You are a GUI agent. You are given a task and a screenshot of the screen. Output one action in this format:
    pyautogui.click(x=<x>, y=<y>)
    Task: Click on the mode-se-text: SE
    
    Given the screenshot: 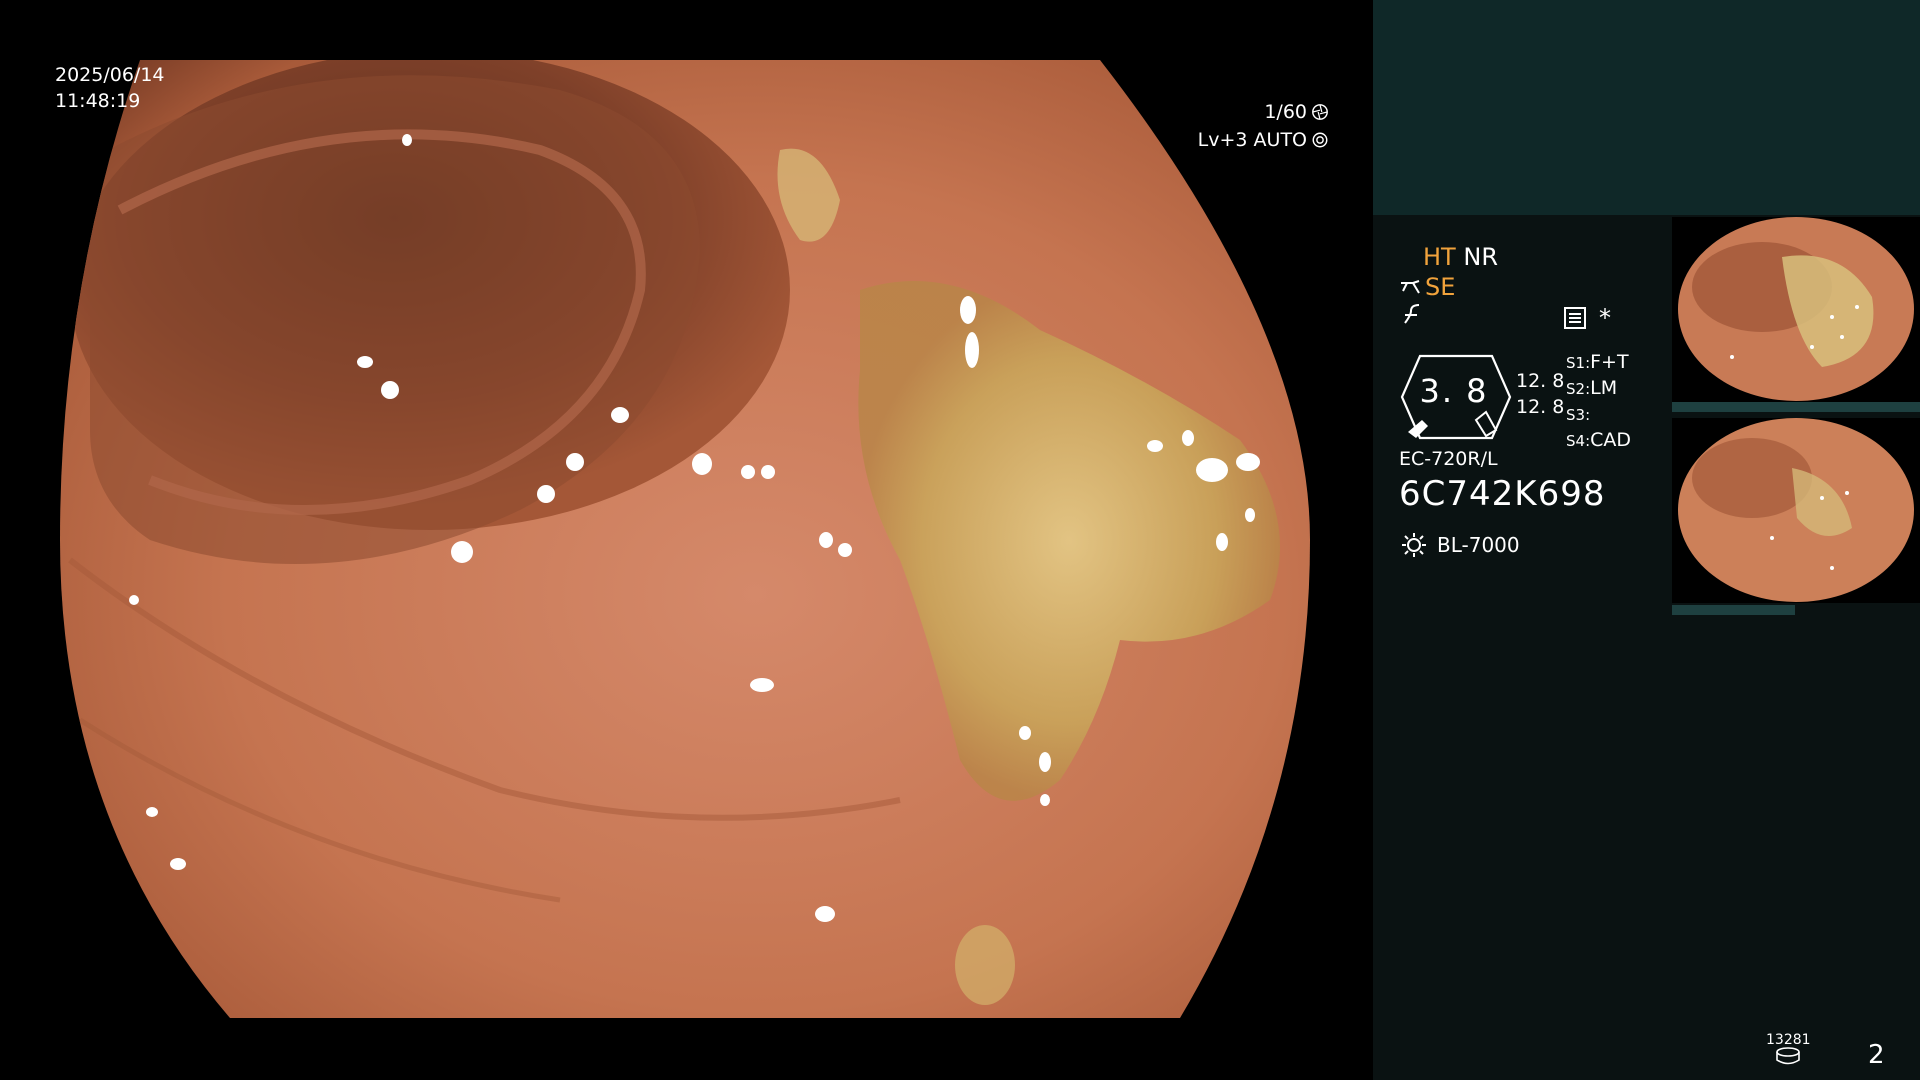 What is the action you would take?
    pyautogui.click(x=1440, y=287)
    